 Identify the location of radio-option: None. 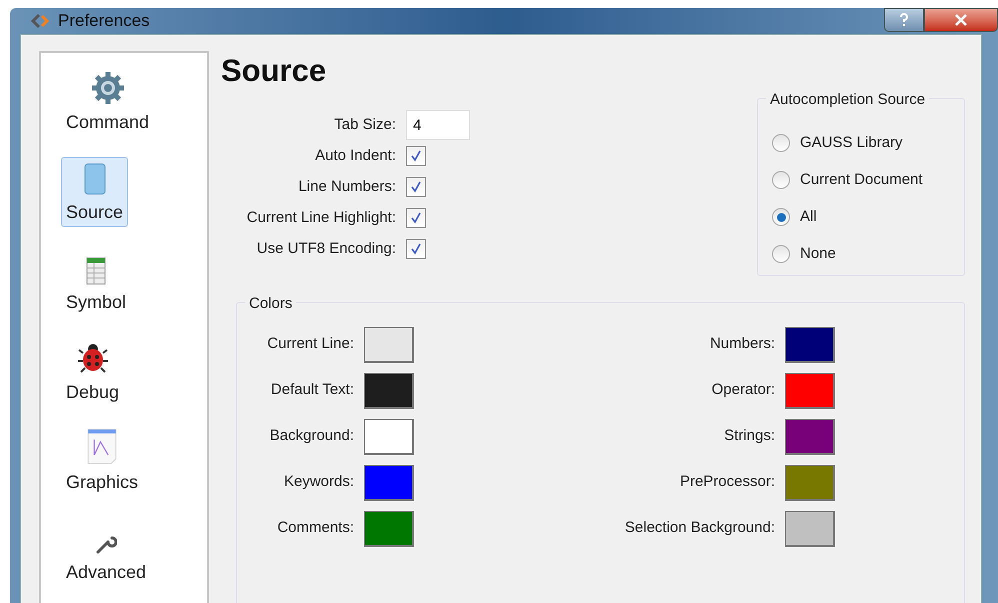
(804, 254).